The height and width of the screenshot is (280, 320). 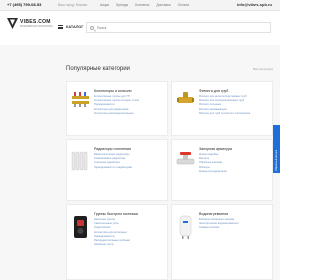 I want to click on menu-icon, so click(x=60, y=27).